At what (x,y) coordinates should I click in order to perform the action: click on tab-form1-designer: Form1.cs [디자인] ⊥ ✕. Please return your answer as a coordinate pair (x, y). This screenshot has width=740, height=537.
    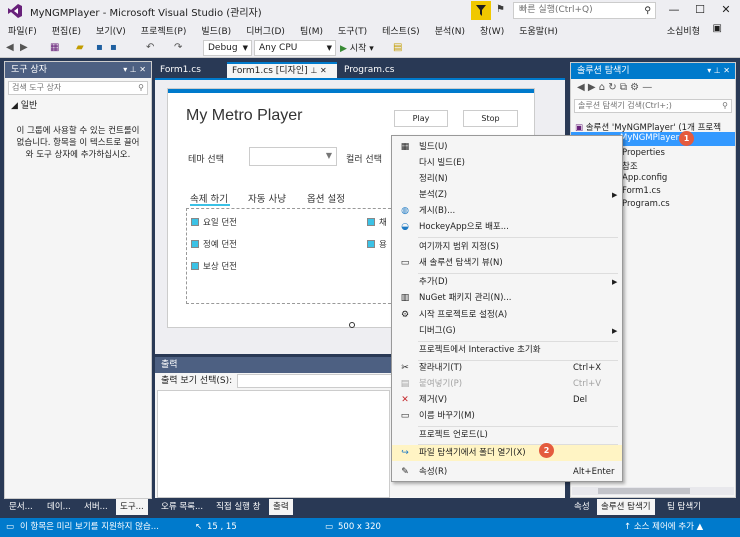
    Looking at the image, I should click on (282, 70).